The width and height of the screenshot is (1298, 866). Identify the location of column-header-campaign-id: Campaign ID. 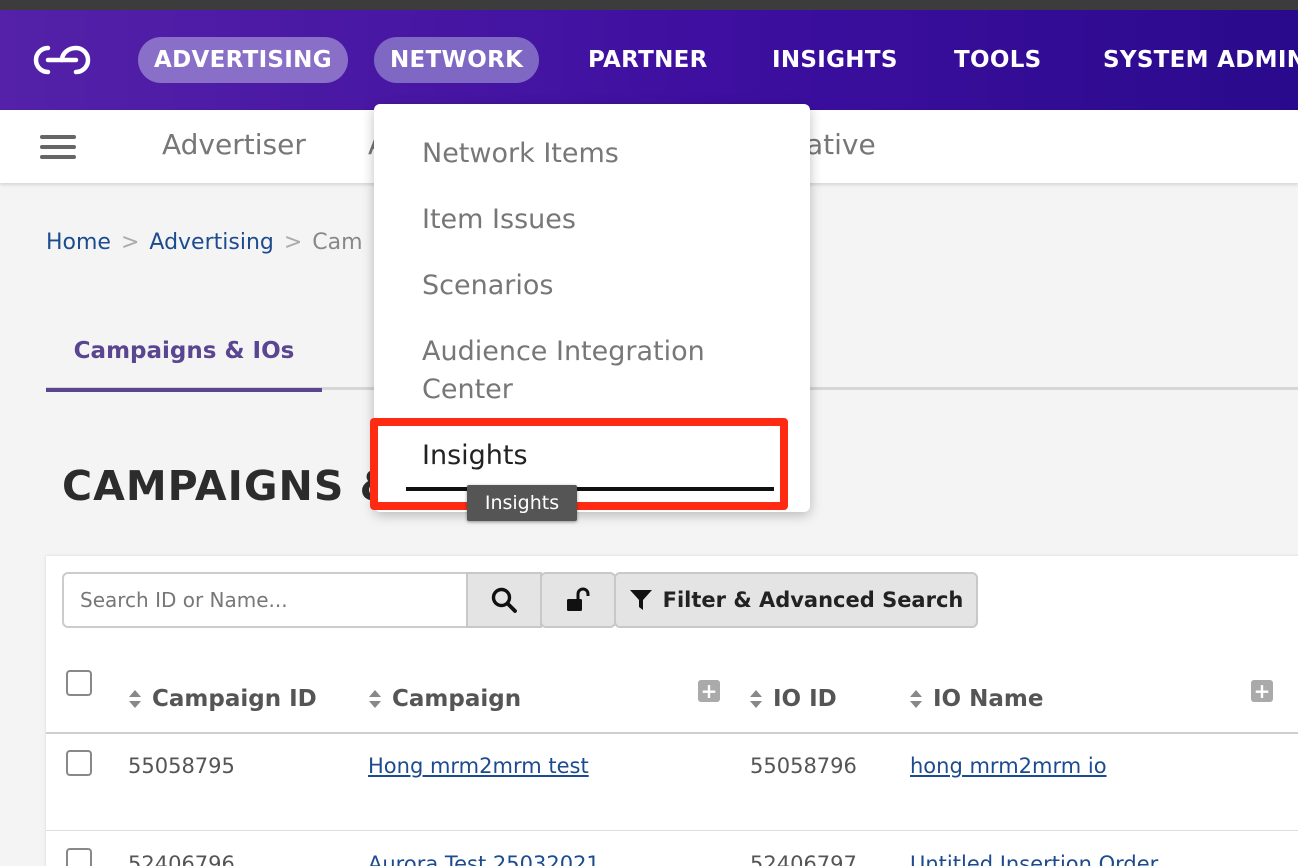
(222, 699).